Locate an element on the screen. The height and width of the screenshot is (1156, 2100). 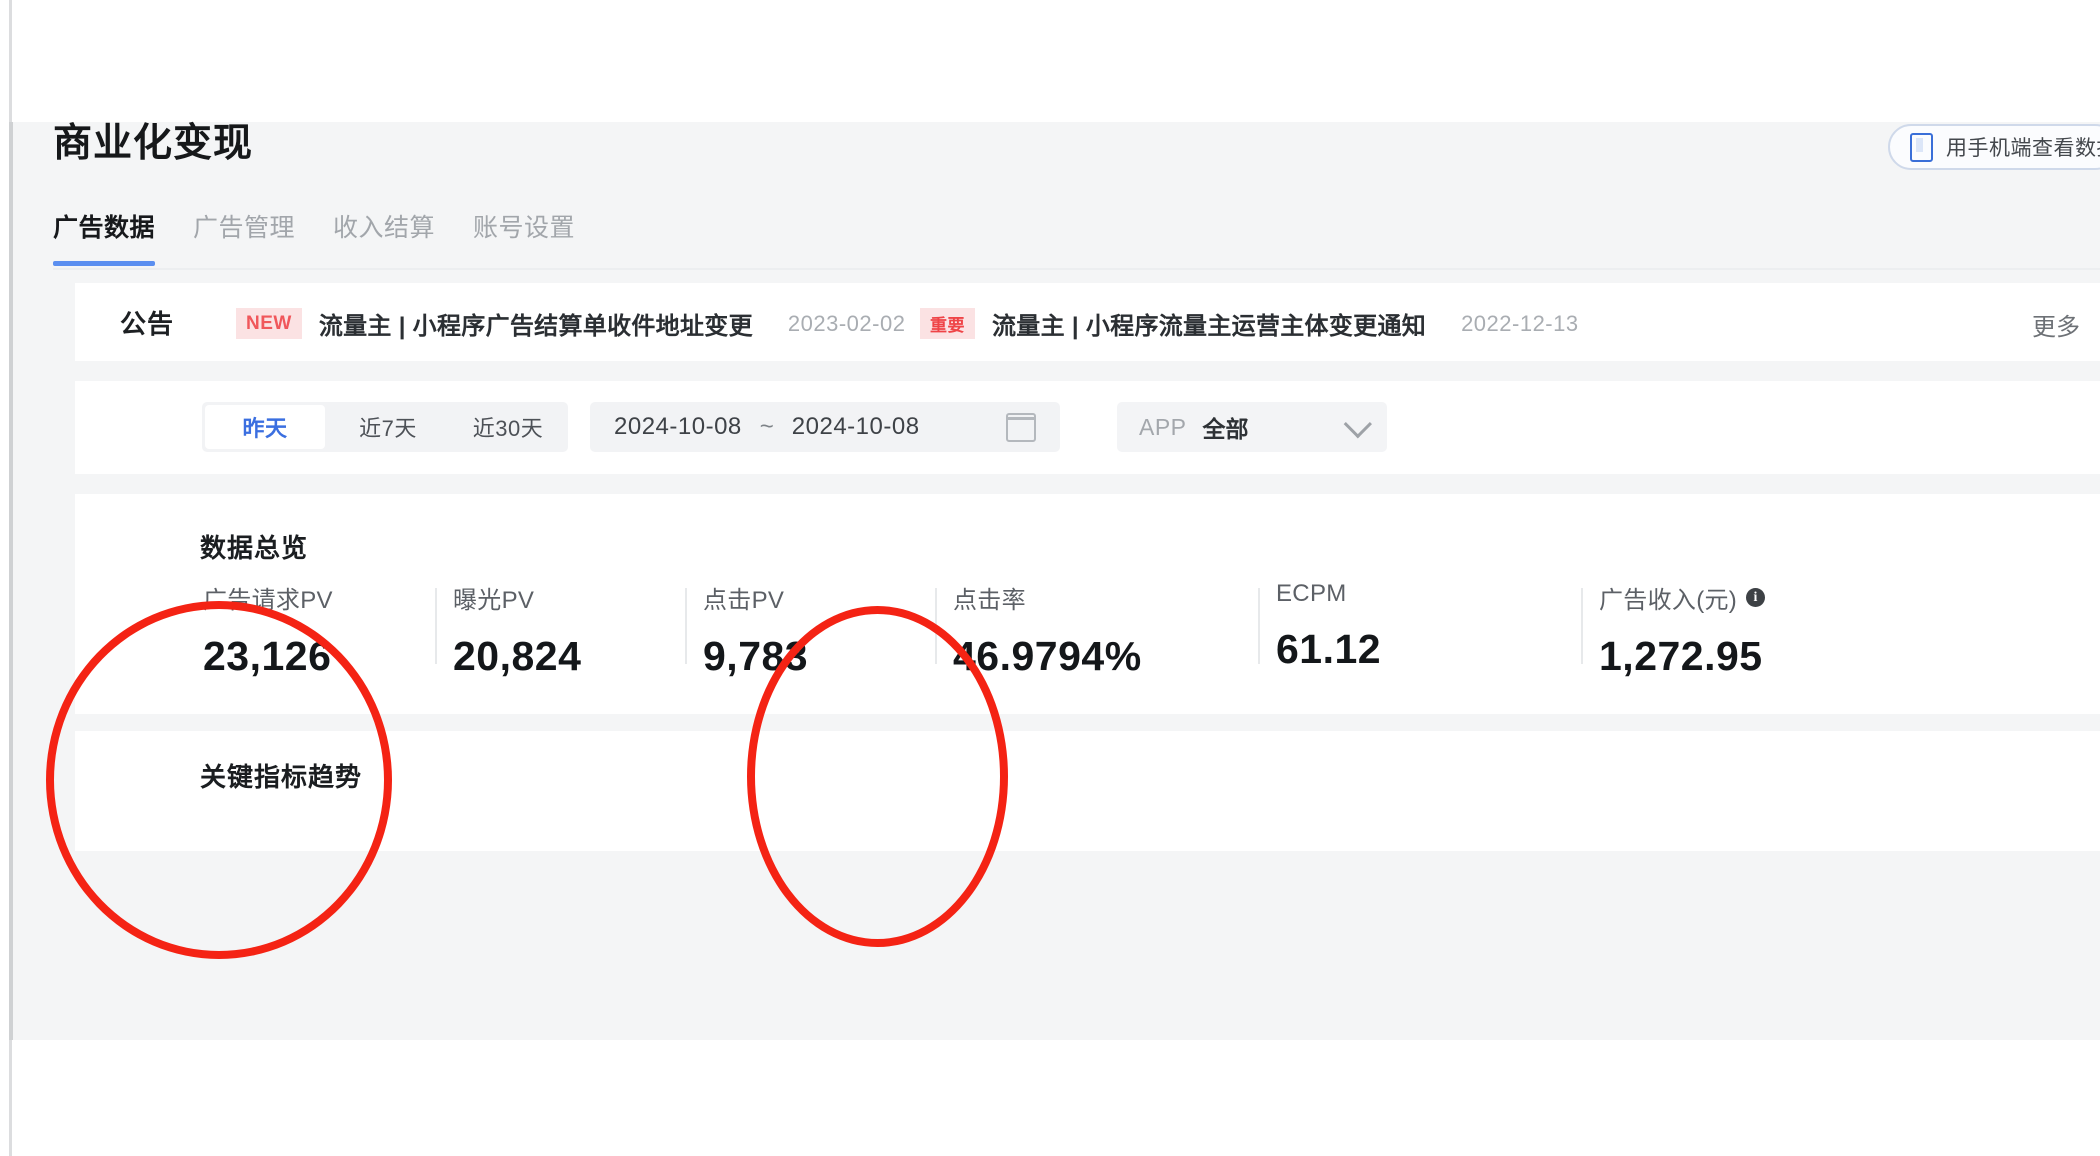
tab-ad-management: 广告管理 is located at coordinates (244, 237).